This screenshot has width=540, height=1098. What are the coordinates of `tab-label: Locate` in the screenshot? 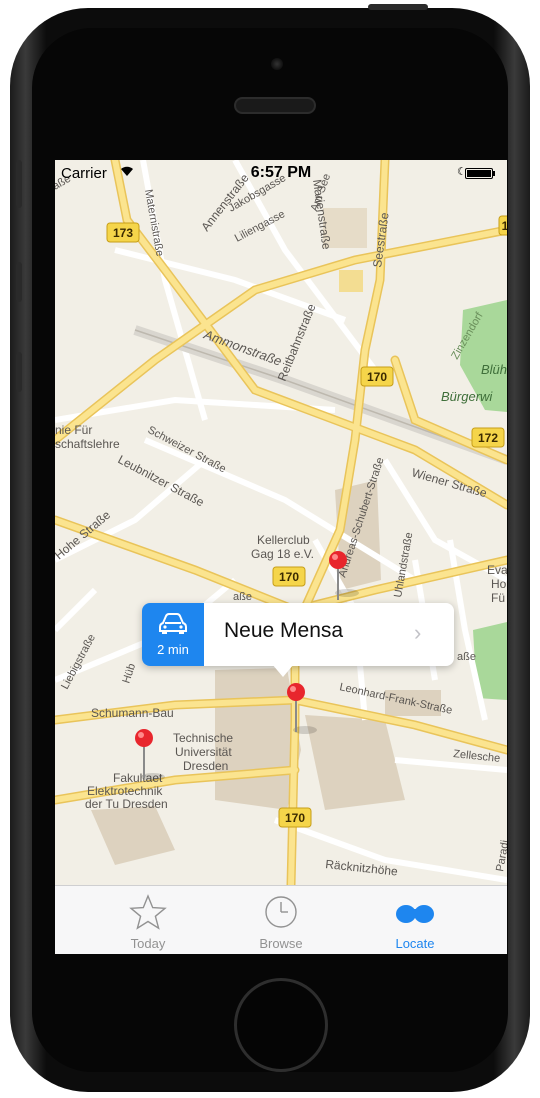 It's located at (415, 943).